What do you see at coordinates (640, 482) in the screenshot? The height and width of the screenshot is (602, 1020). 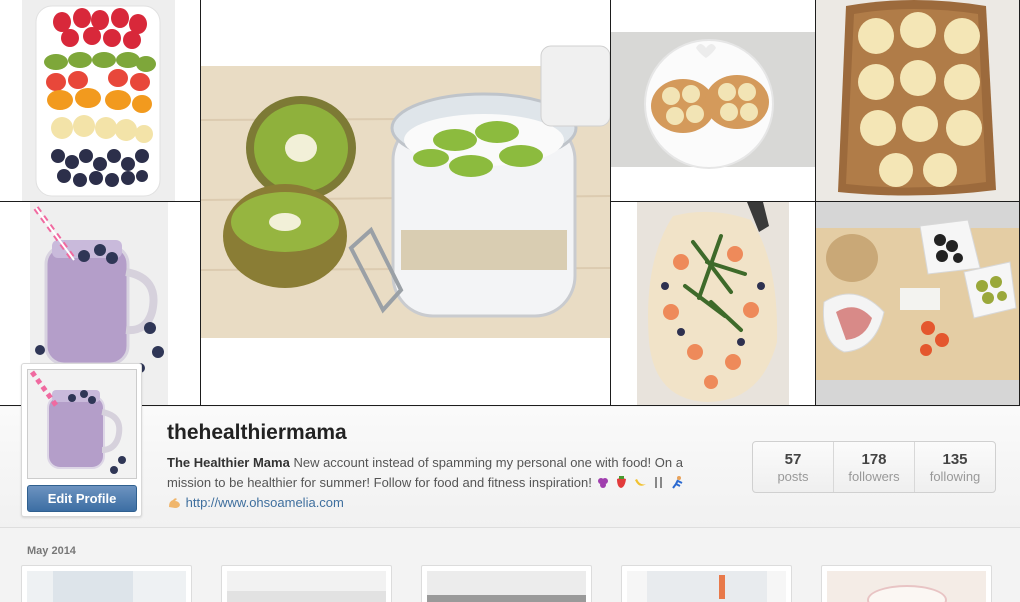 I see `banana-icon` at bounding box center [640, 482].